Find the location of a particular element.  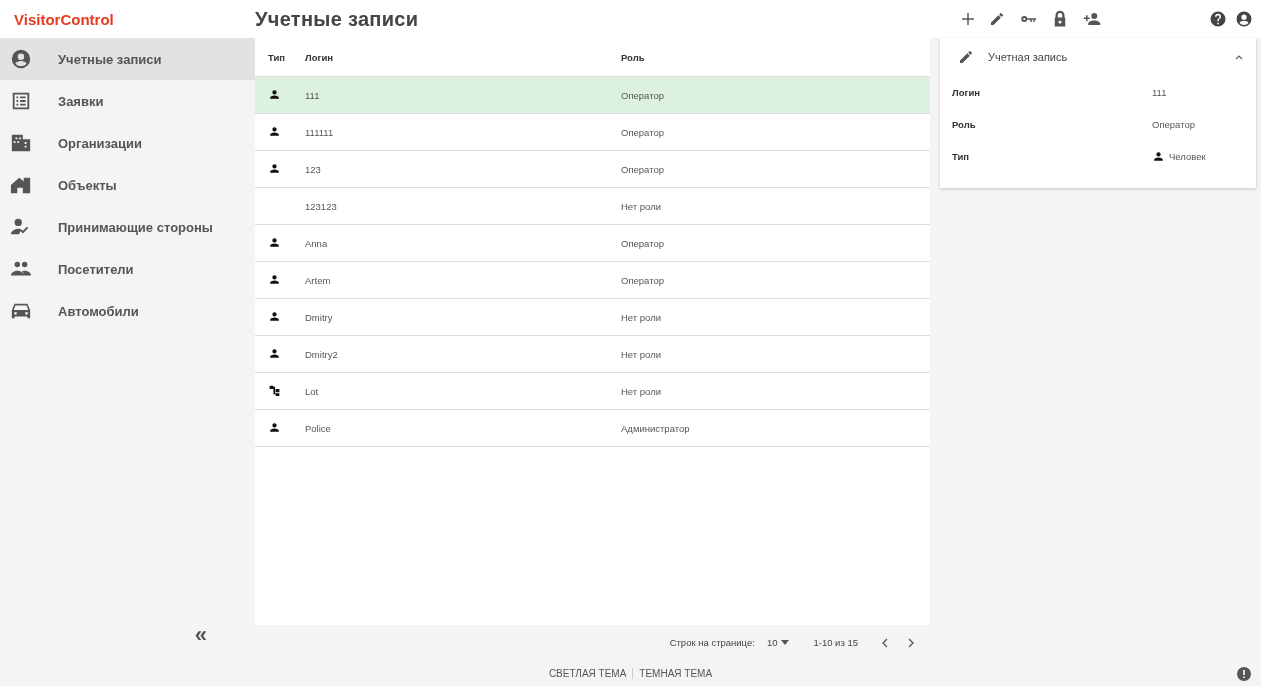

table-cell-text: 111111 is located at coordinates (320, 132).